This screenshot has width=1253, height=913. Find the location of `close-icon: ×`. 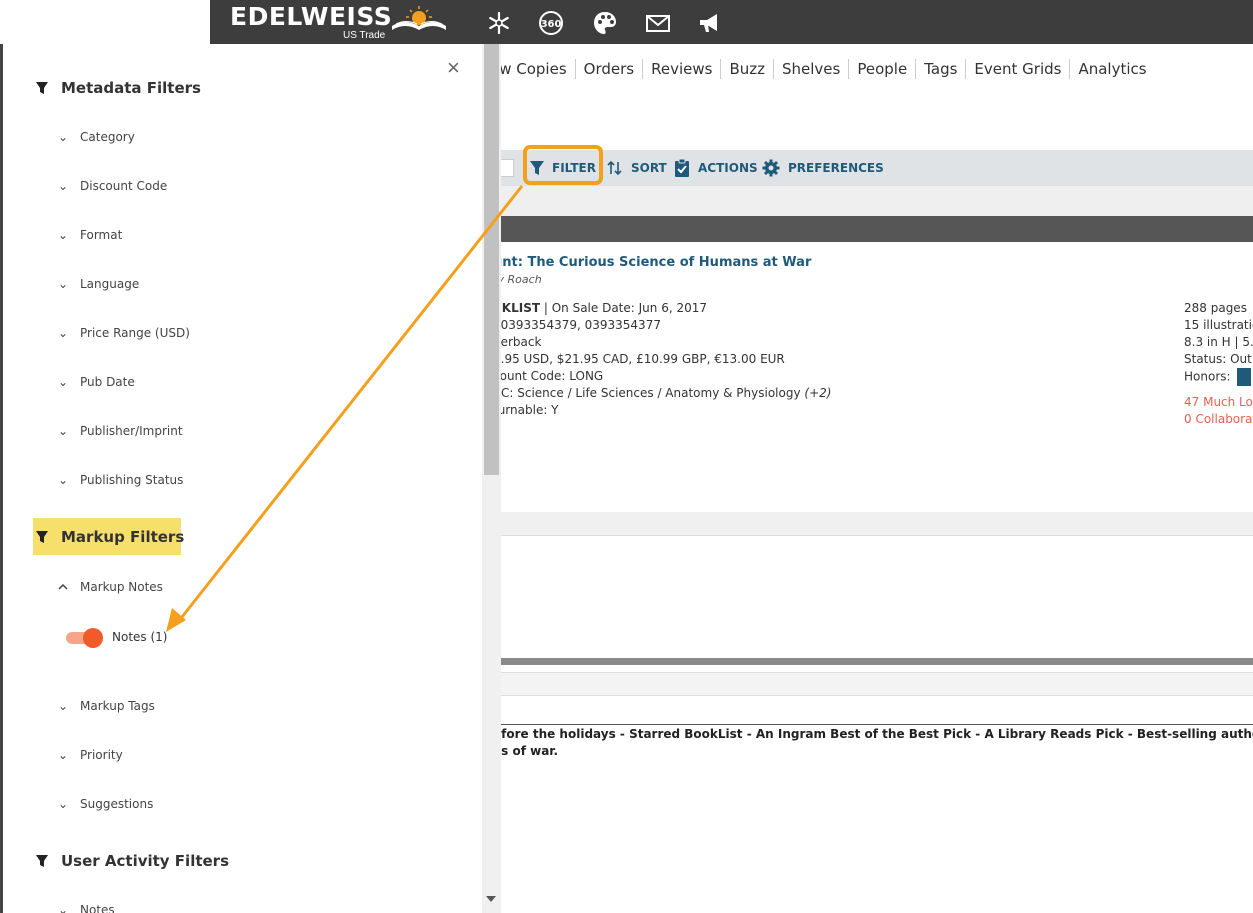

close-icon: × is located at coordinates (456, 68).